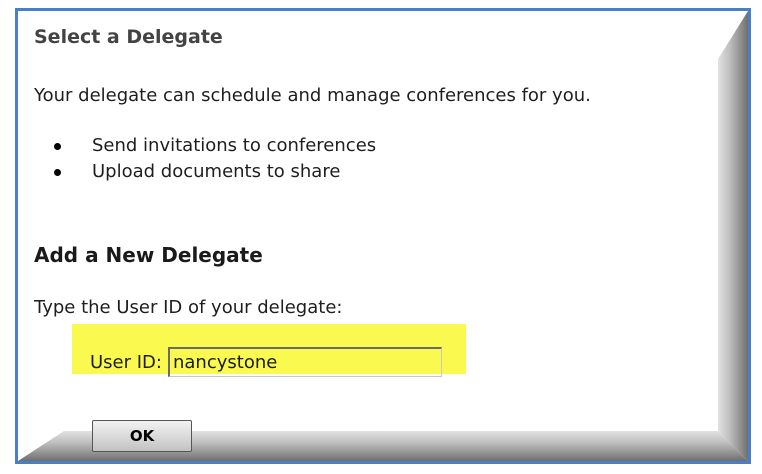 Image resolution: width=762 pixels, height=474 pixels. What do you see at coordinates (142, 436) in the screenshot?
I see `ok-button: OK` at bounding box center [142, 436].